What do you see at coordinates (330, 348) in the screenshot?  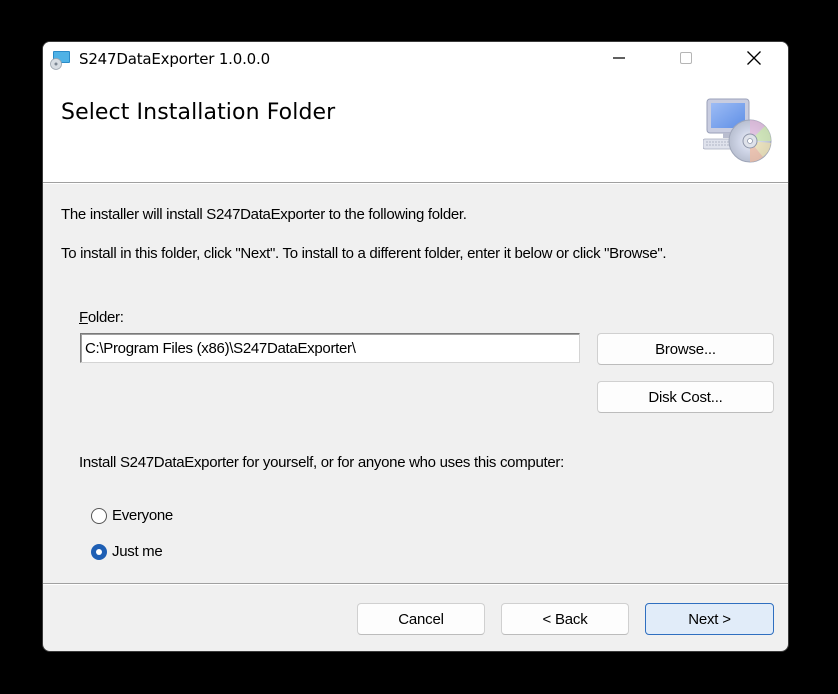 I see `folder-path-input` at bounding box center [330, 348].